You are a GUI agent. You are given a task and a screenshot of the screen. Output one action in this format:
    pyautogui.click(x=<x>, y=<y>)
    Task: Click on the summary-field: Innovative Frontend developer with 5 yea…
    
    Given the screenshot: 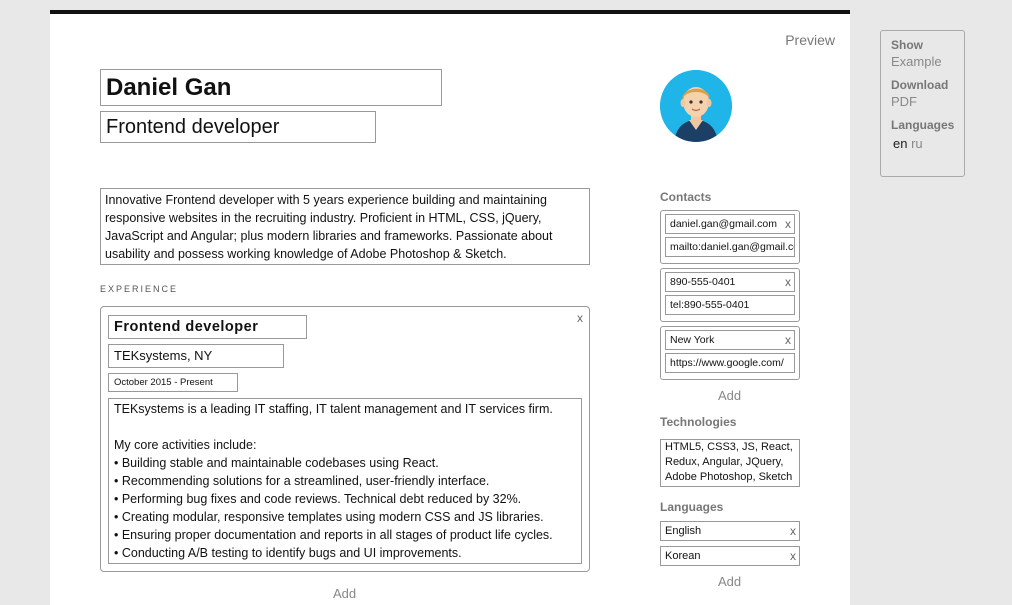 What is the action you would take?
    pyautogui.click(x=345, y=226)
    